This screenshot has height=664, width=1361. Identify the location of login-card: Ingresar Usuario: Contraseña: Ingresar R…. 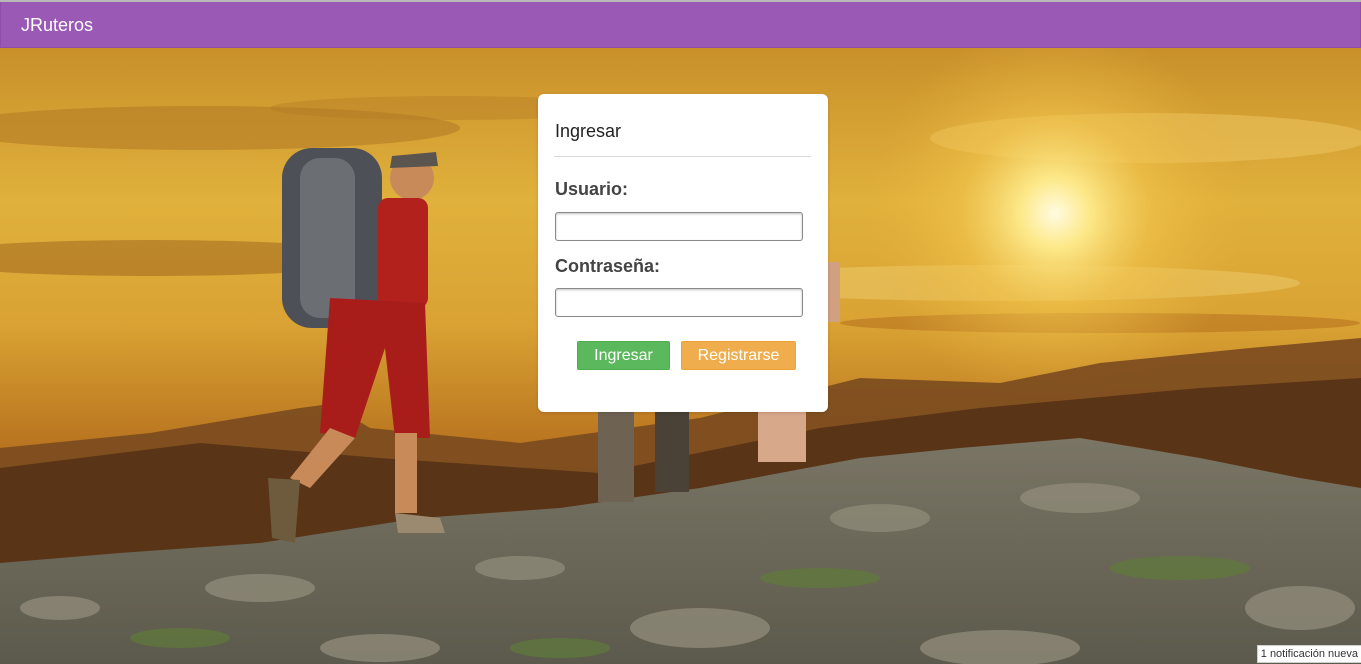
(683, 253).